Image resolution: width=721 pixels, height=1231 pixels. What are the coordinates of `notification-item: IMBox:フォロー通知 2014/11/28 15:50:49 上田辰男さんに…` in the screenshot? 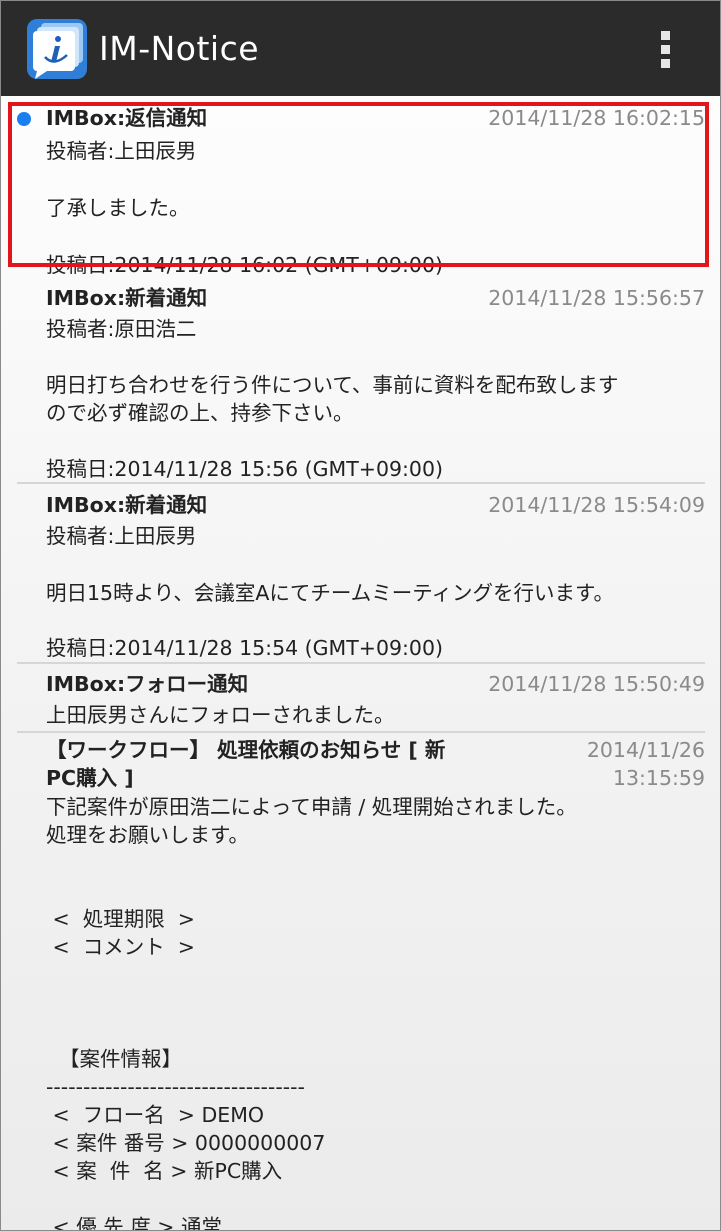 It's located at (361, 700).